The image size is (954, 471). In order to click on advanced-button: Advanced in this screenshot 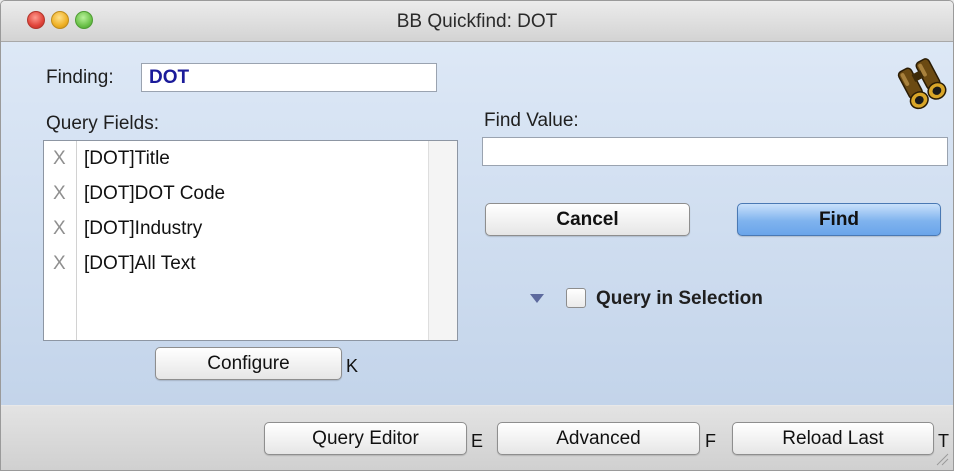, I will do `click(598, 438)`.